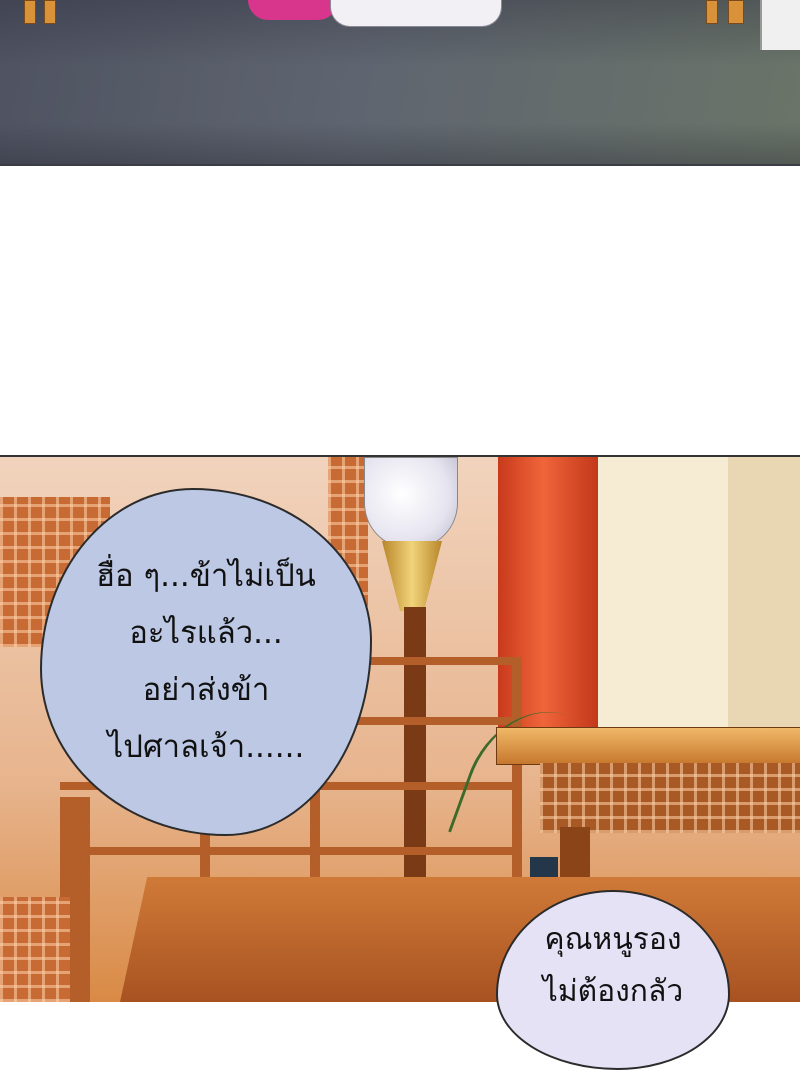  I want to click on dialogue-line: อย่าส่งข้า, so click(206, 690).